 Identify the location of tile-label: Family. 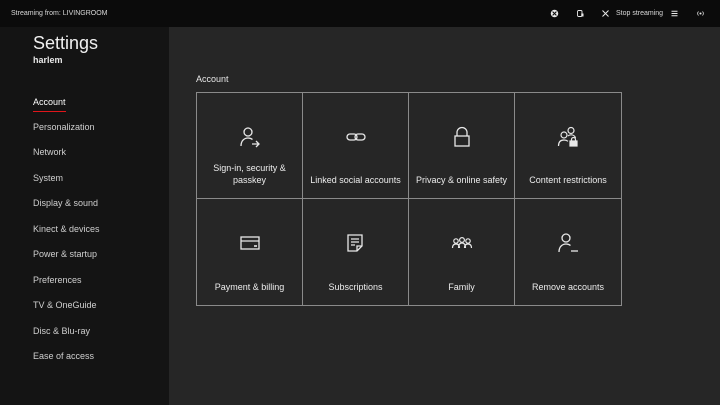
(461, 287).